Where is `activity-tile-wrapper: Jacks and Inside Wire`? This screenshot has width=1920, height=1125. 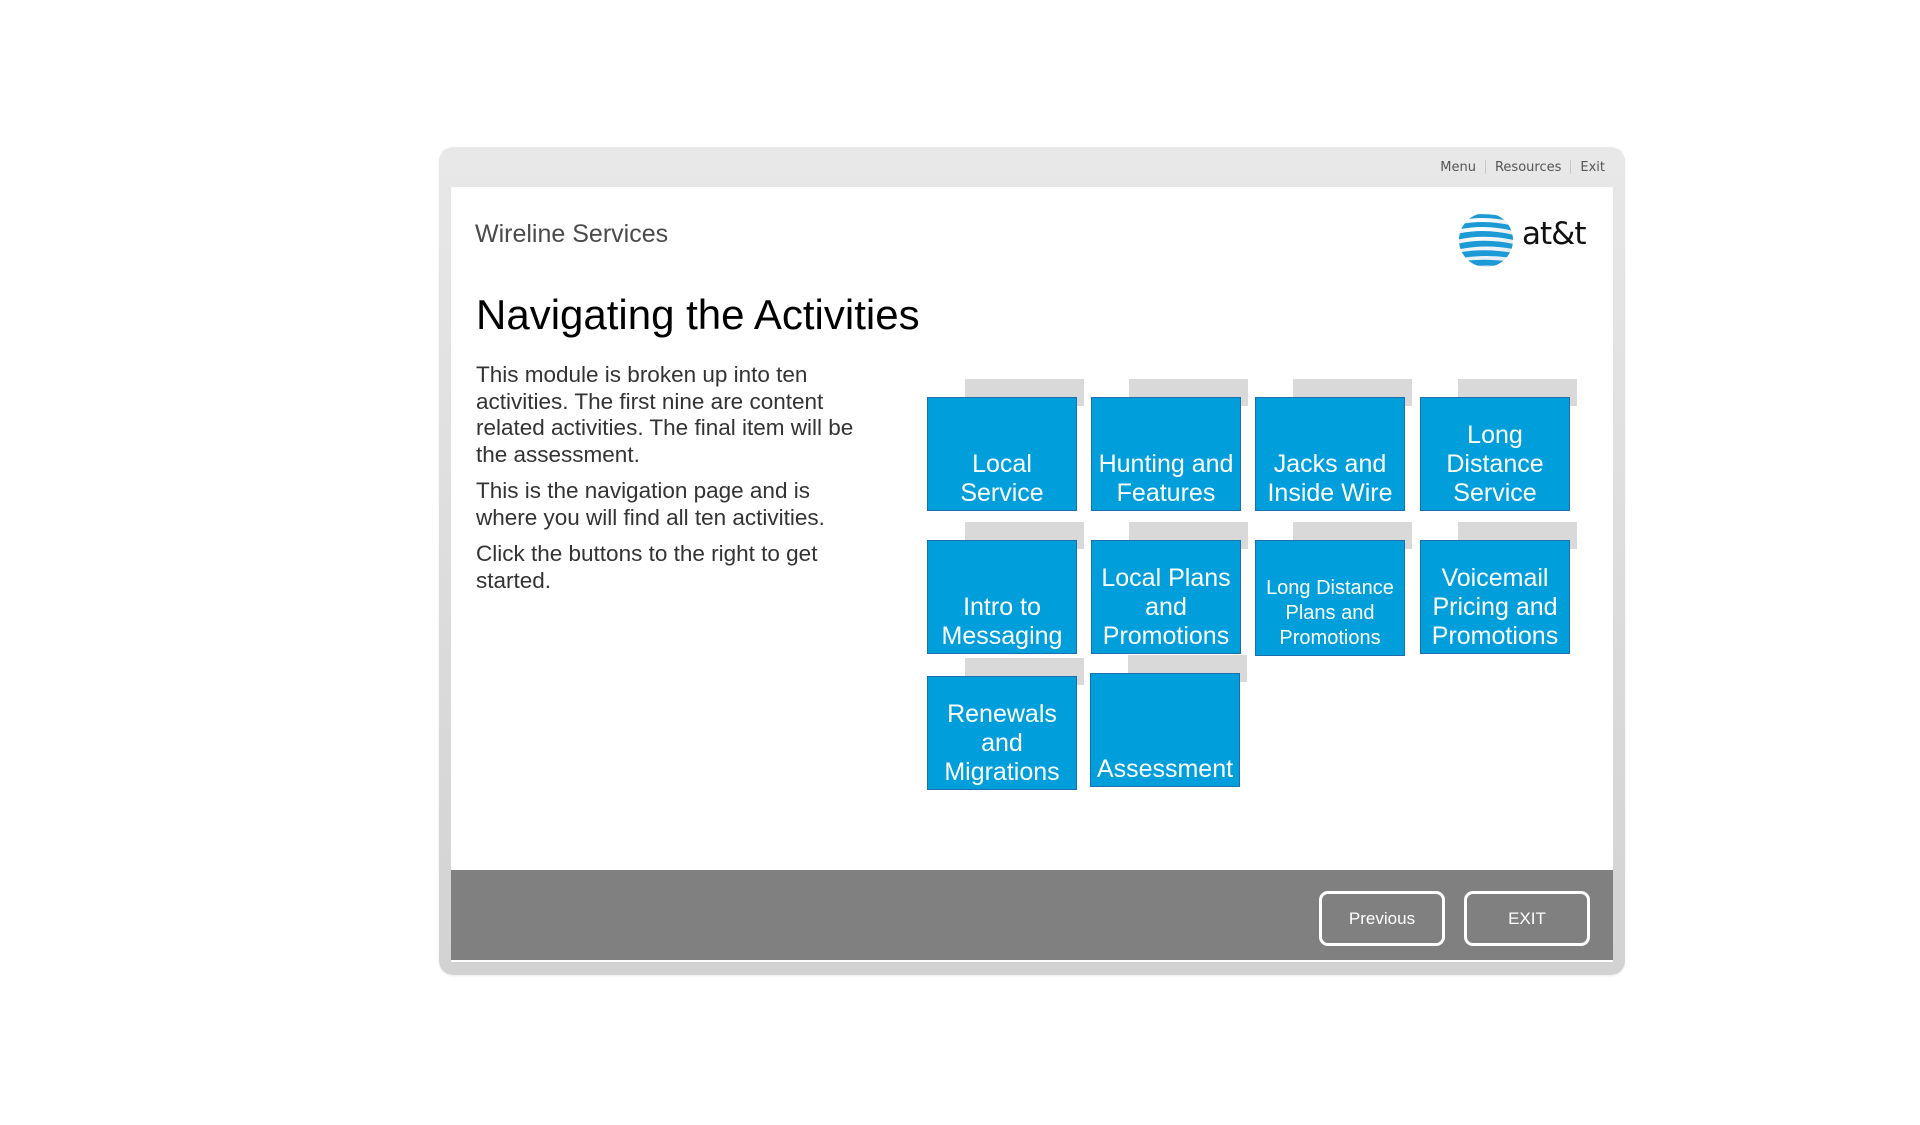
activity-tile-wrapper: Jacks and Inside Wire is located at coordinates (1333, 445).